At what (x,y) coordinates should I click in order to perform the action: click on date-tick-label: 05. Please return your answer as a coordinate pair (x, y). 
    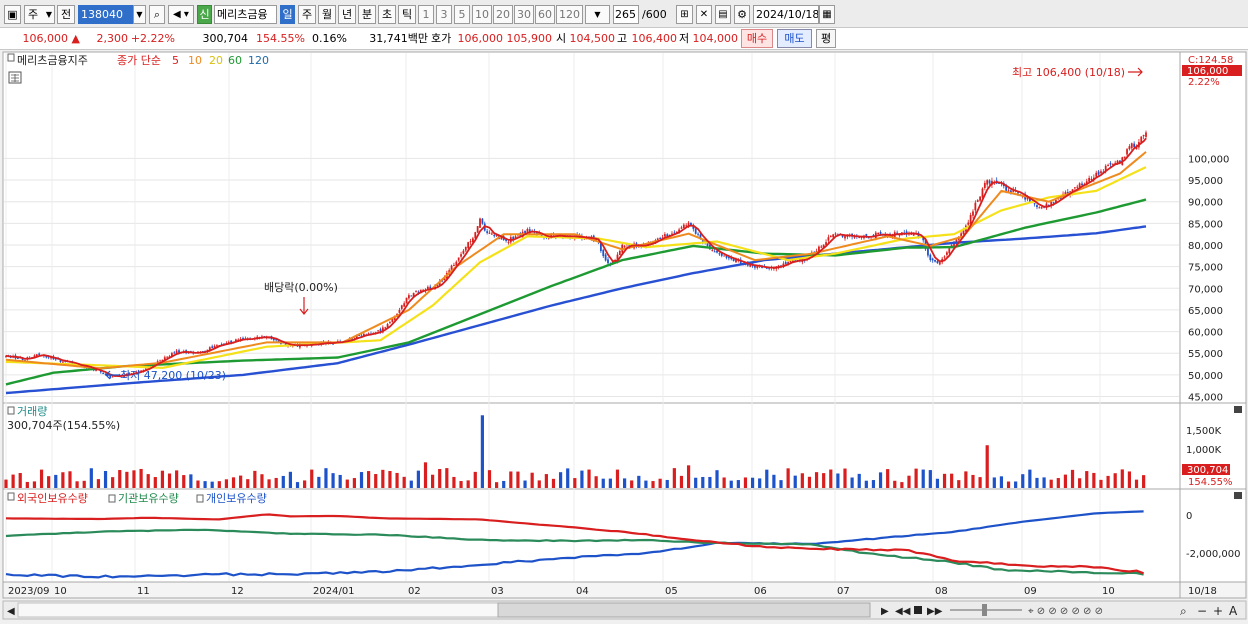
    Looking at the image, I should click on (671, 591).